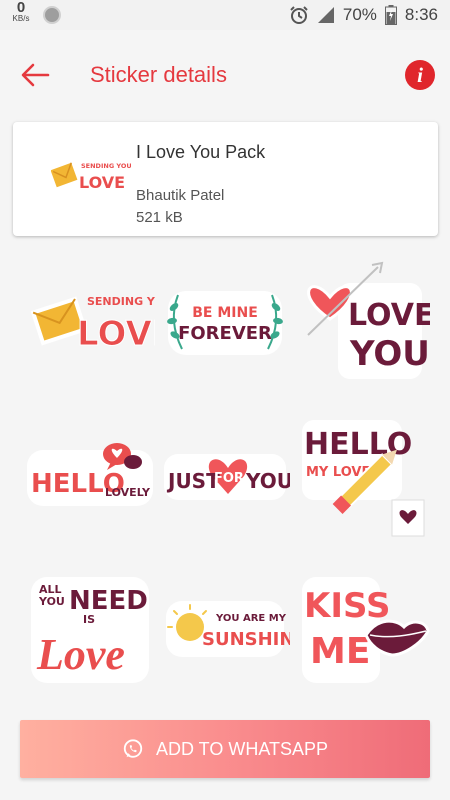 This screenshot has height=800, width=450. I want to click on sticker-text: FOREVER, so click(225, 333).